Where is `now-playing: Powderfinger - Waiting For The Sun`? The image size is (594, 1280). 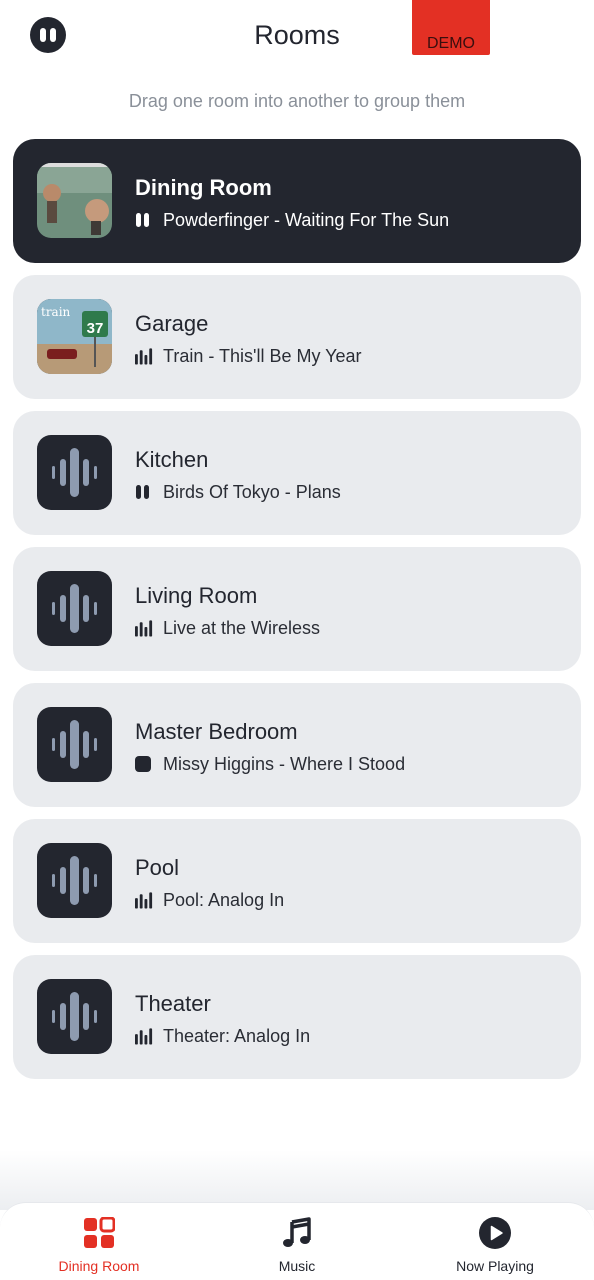 now-playing: Powderfinger - Waiting For The Sun is located at coordinates (292, 220).